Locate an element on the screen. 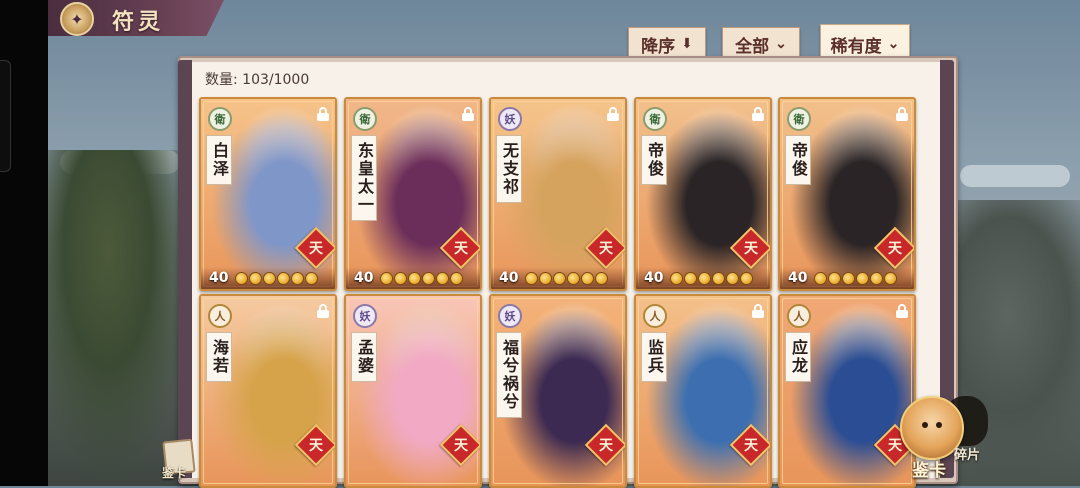  cloud is located at coordinates (1015, 176).